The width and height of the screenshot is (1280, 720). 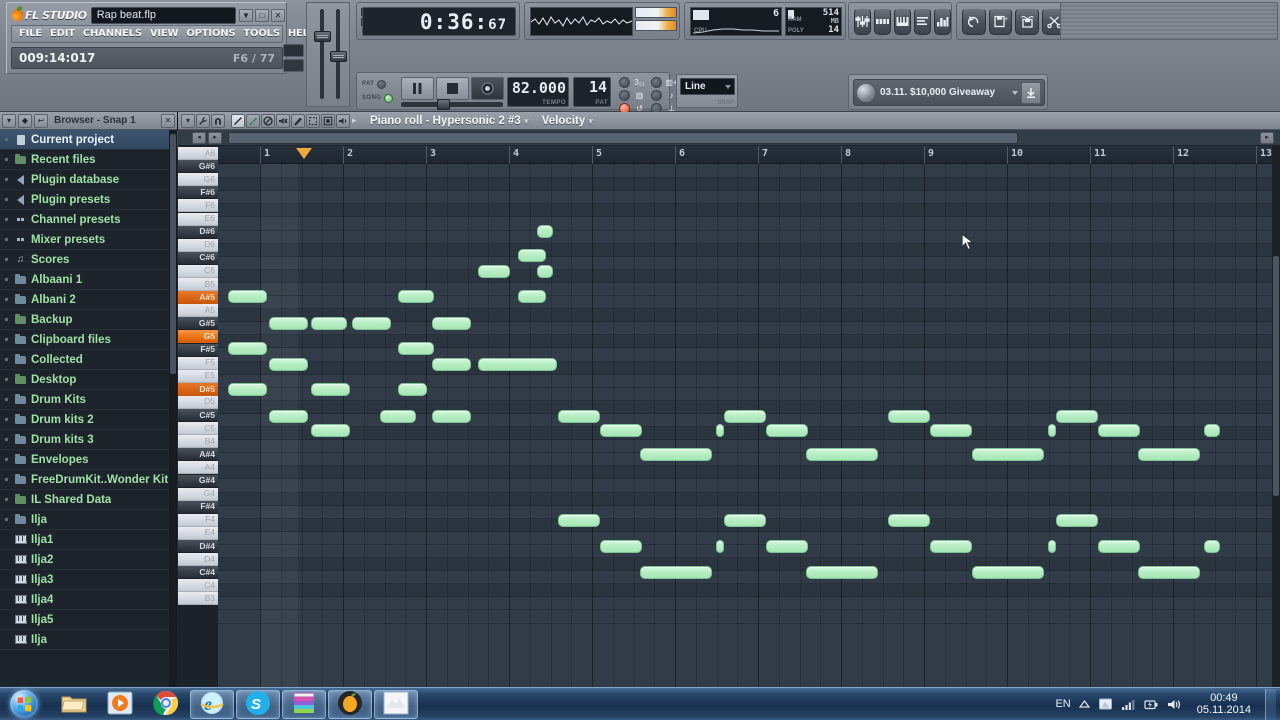 I want to click on song-mode-row: SONG, so click(x=379, y=98).